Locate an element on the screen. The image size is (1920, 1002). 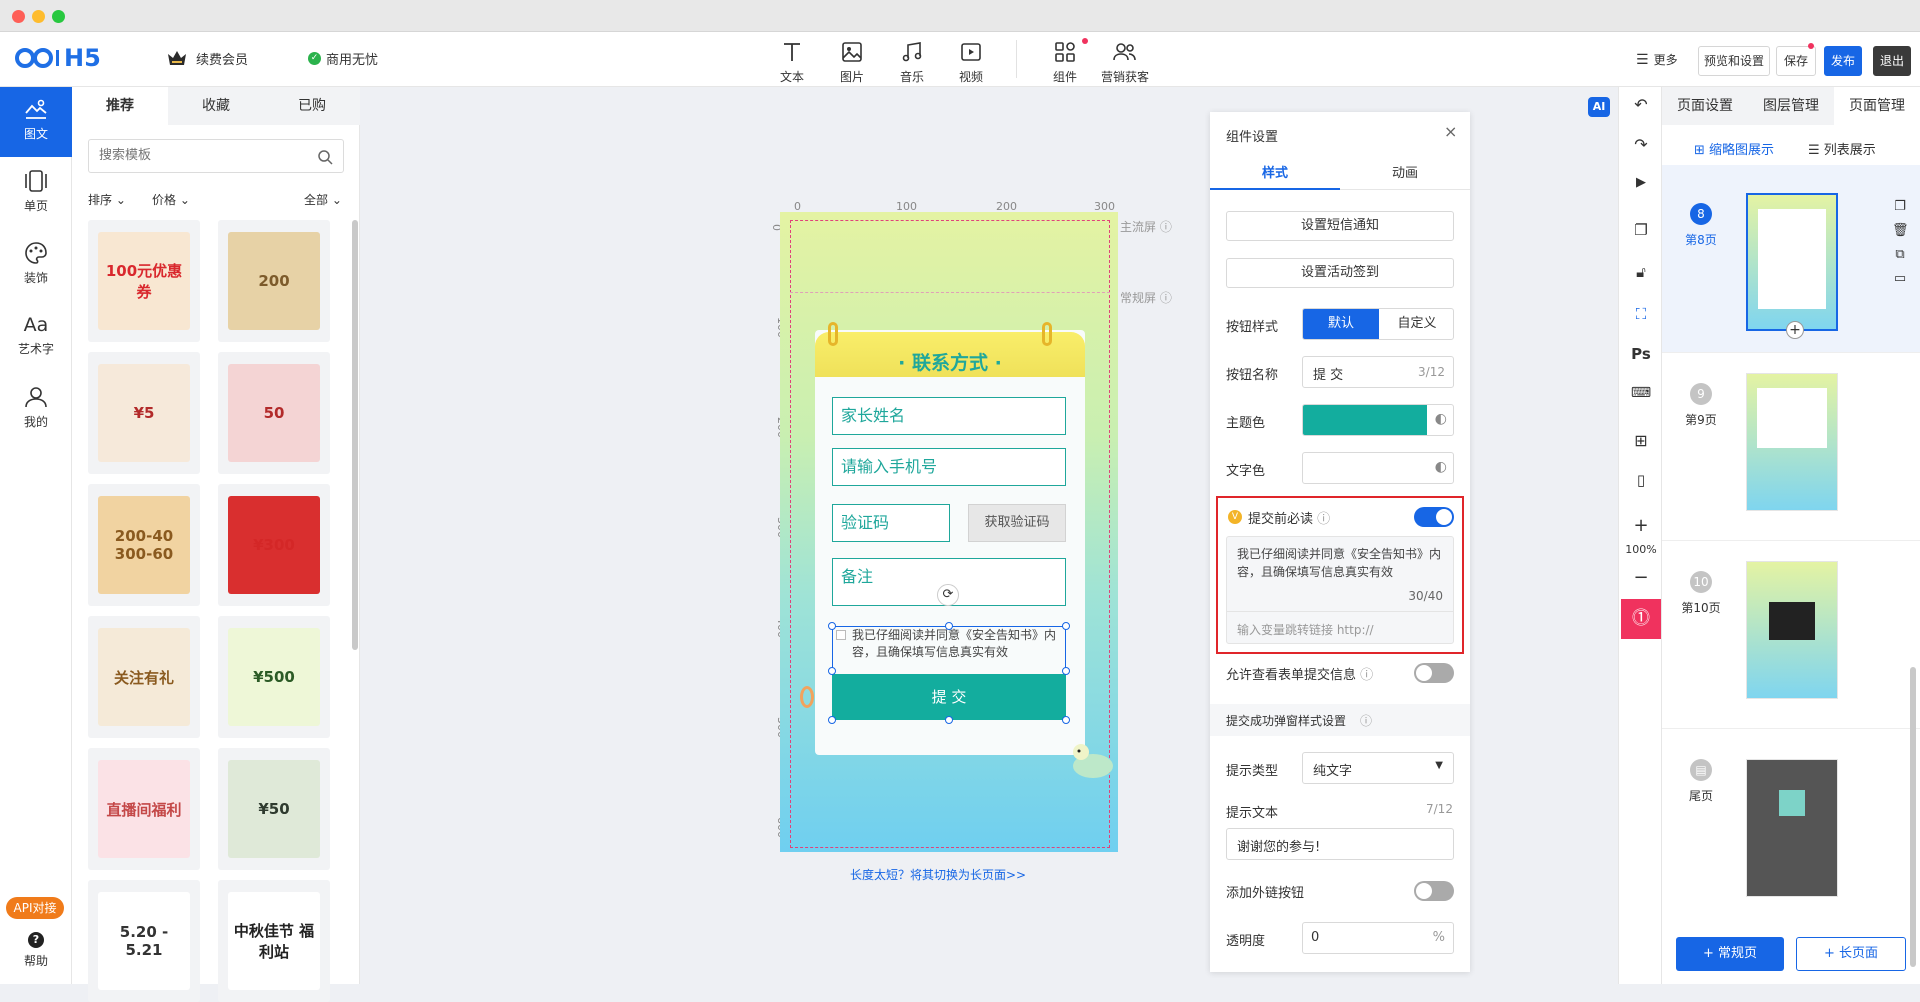
close-window-dot is located at coordinates (18, 16).